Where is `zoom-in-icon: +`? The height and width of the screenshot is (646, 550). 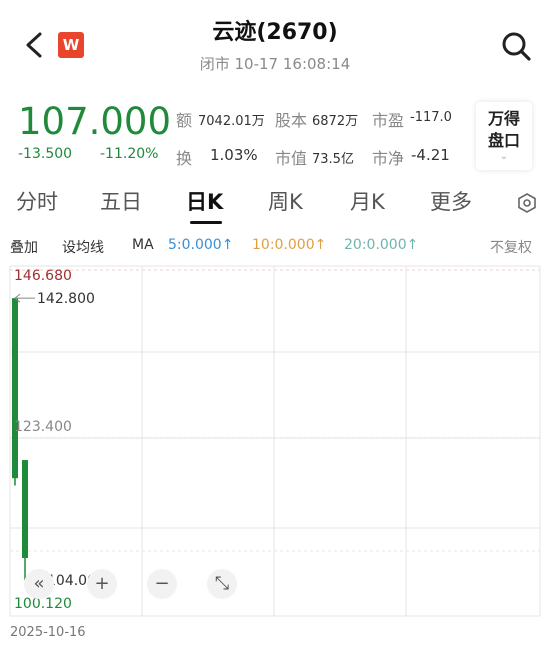 zoom-in-icon: + is located at coordinates (102, 584).